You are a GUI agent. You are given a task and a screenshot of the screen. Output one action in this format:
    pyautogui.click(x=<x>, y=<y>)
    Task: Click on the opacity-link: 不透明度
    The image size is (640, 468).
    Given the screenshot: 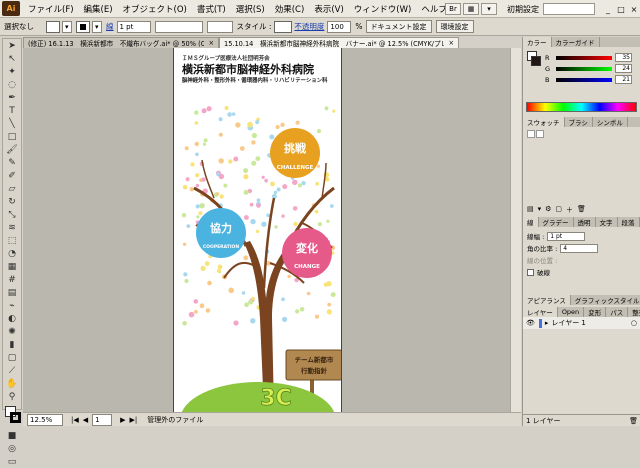 What is the action you would take?
    pyautogui.click(x=309, y=26)
    